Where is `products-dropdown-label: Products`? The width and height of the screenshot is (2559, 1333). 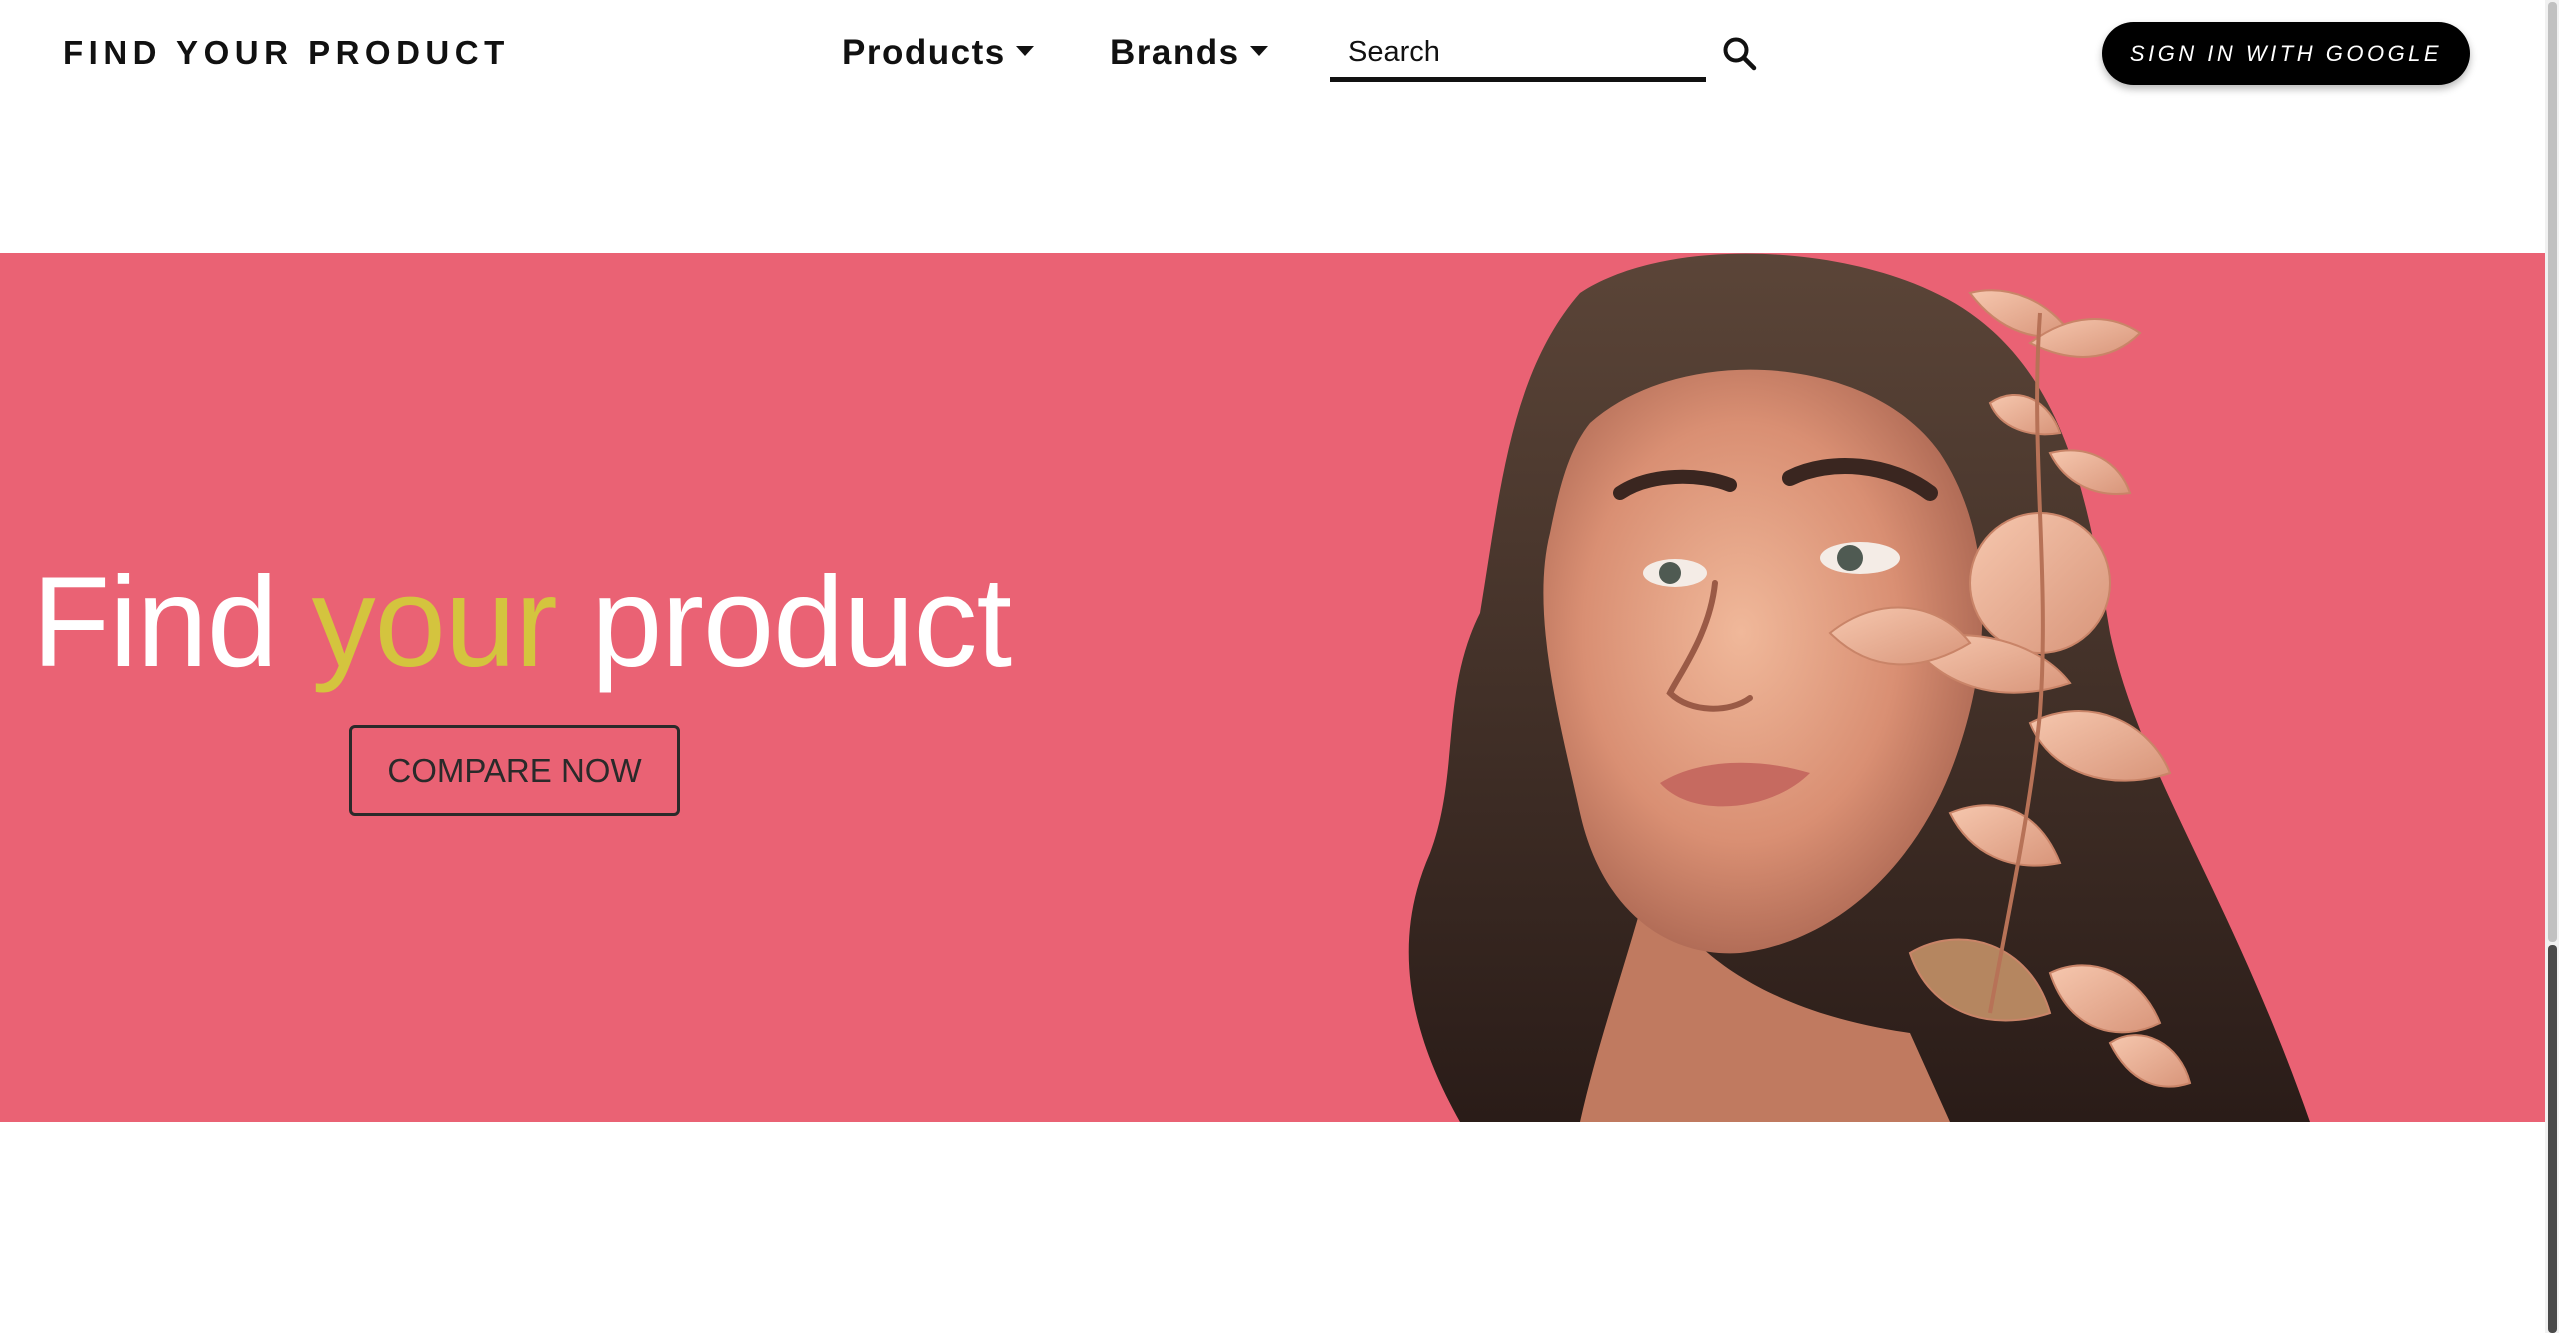
products-dropdown-label: Products is located at coordinates (924, 52).